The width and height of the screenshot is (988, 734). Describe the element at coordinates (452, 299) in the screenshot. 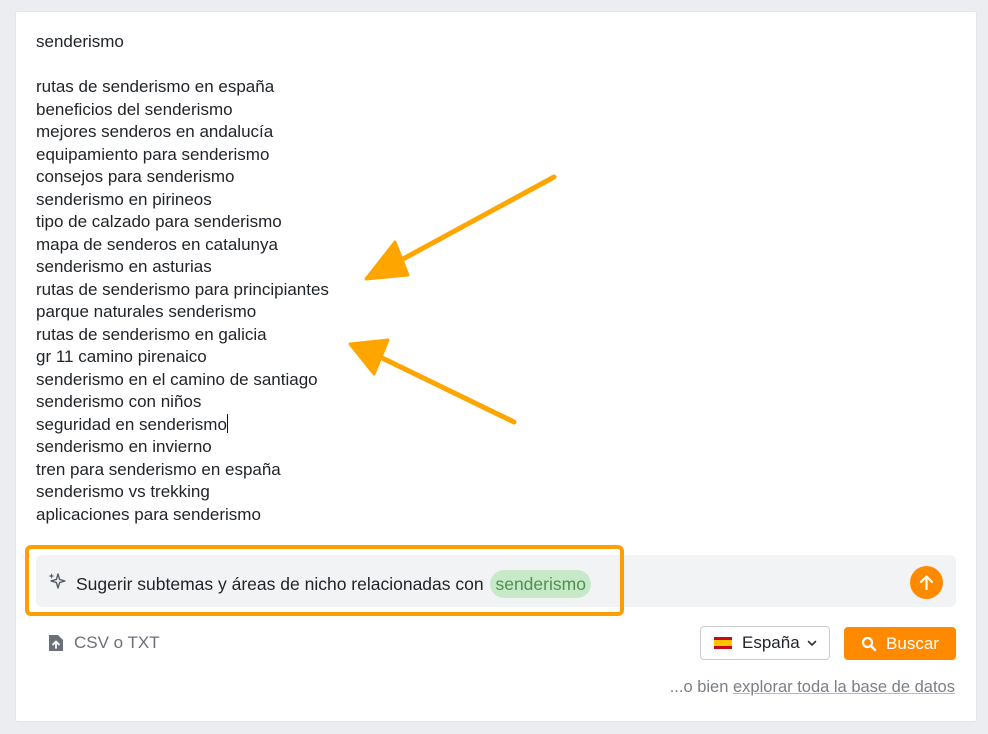

I see `annotation-arrows` at that location.